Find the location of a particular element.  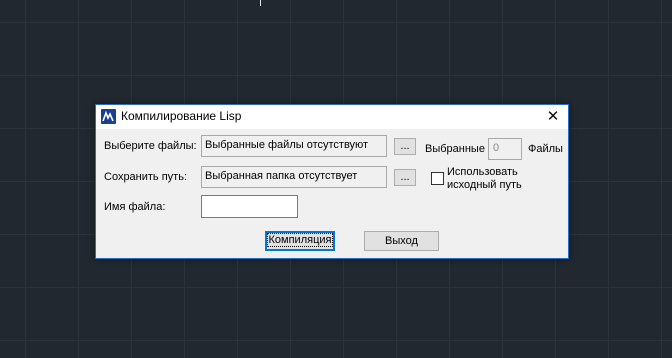

crosshair-cursor is located at coordinates (260, 3).